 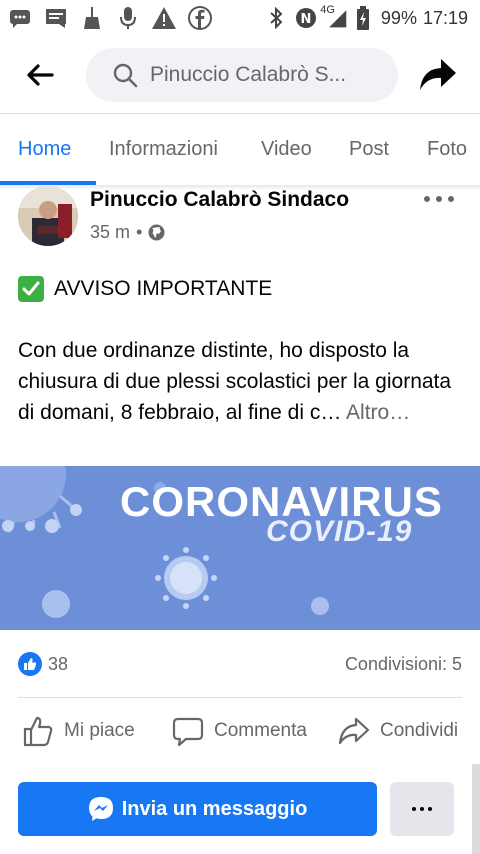 What do you see at coordinates (219, 200) in the screenshot?
I see `post-author: Pinuccio Calabrò Sindaco` at bounding box center [219, 200].